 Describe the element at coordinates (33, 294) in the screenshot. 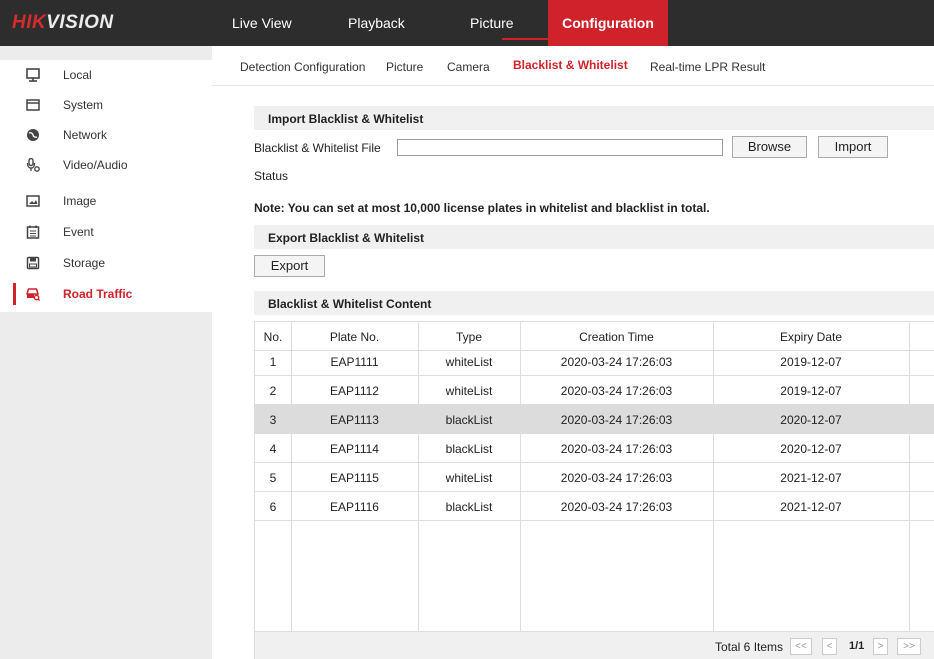

I see `road-traffic-icon` at that location.